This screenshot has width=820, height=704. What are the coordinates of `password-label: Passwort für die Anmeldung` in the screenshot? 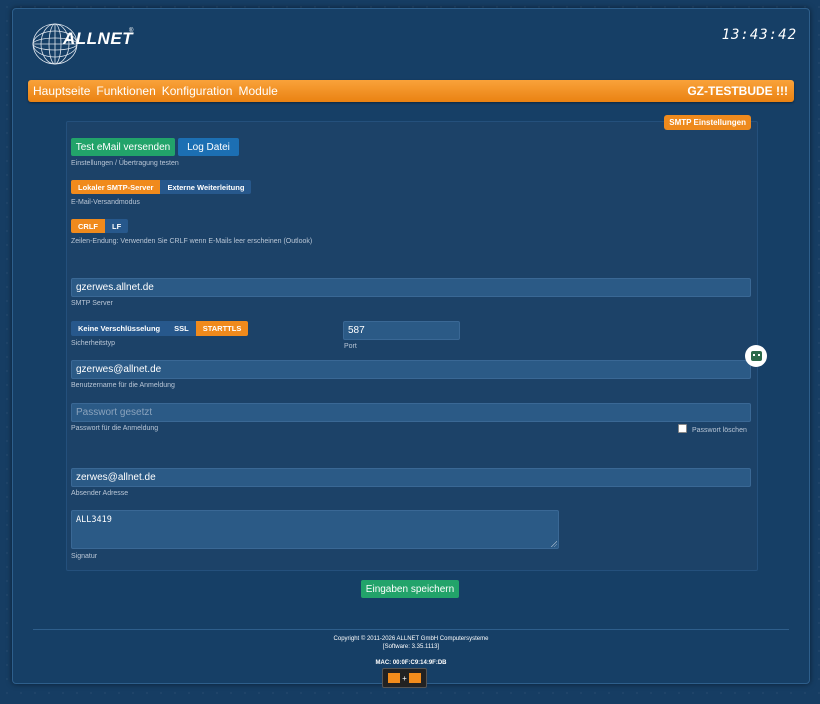 It's located at (115, 428).